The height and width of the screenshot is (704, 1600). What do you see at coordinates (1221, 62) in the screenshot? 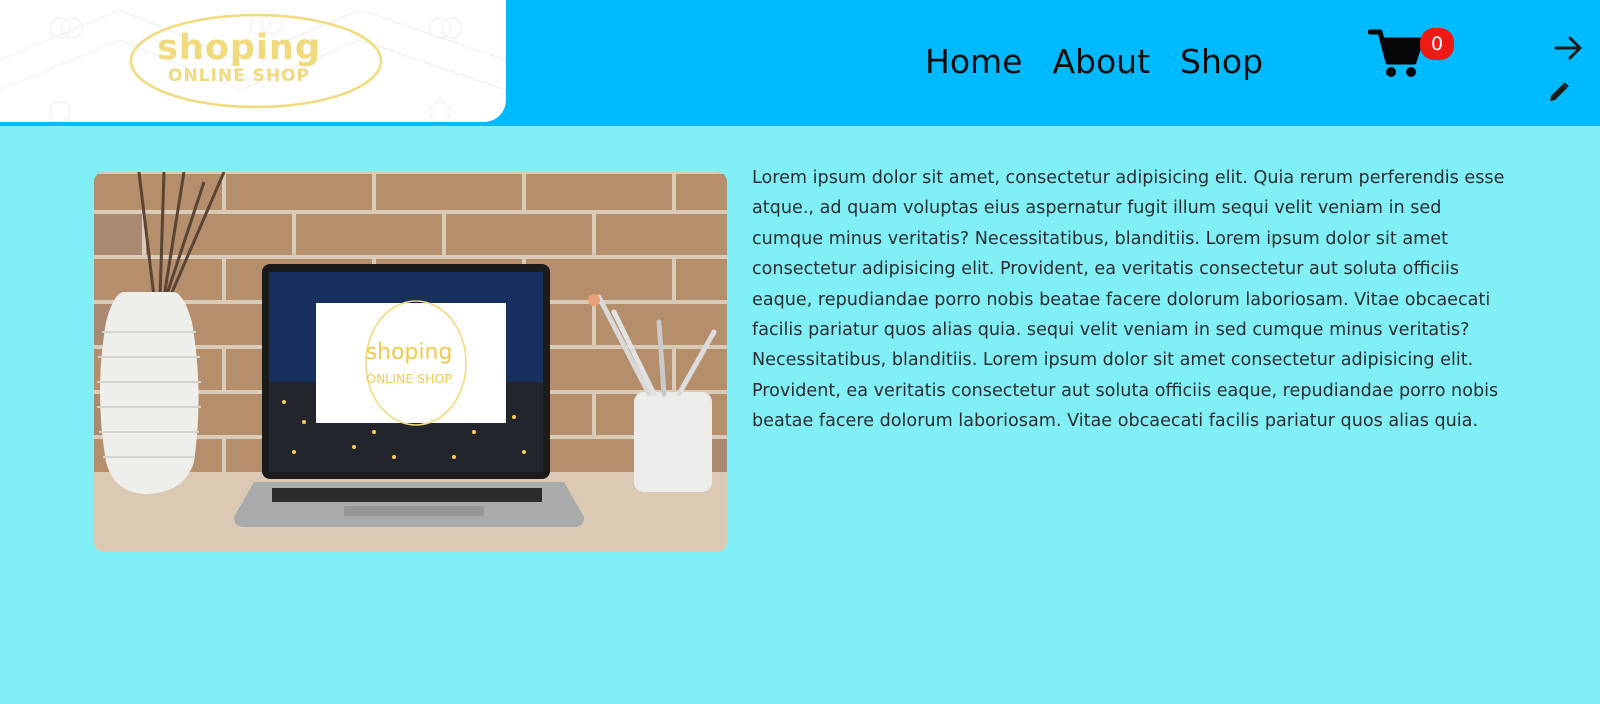
I see `nav-link-shop: Shop` at bounding box center [1221, 62].